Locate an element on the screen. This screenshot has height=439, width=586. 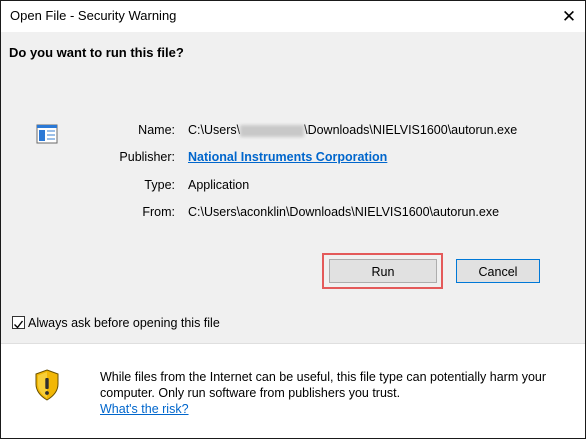
always-ask-checkbox is located at coordinates (18, 322).